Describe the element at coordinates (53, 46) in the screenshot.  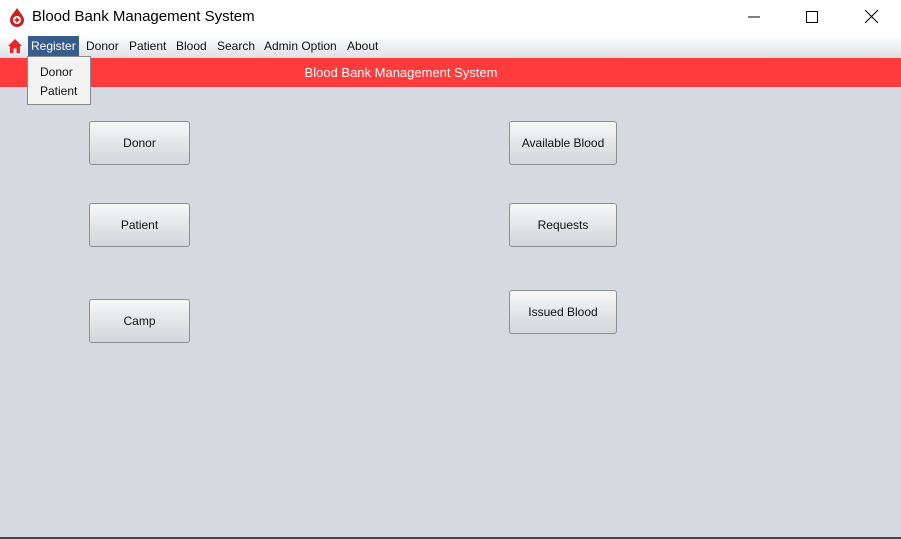
I see `menu-register: Register` at that location.